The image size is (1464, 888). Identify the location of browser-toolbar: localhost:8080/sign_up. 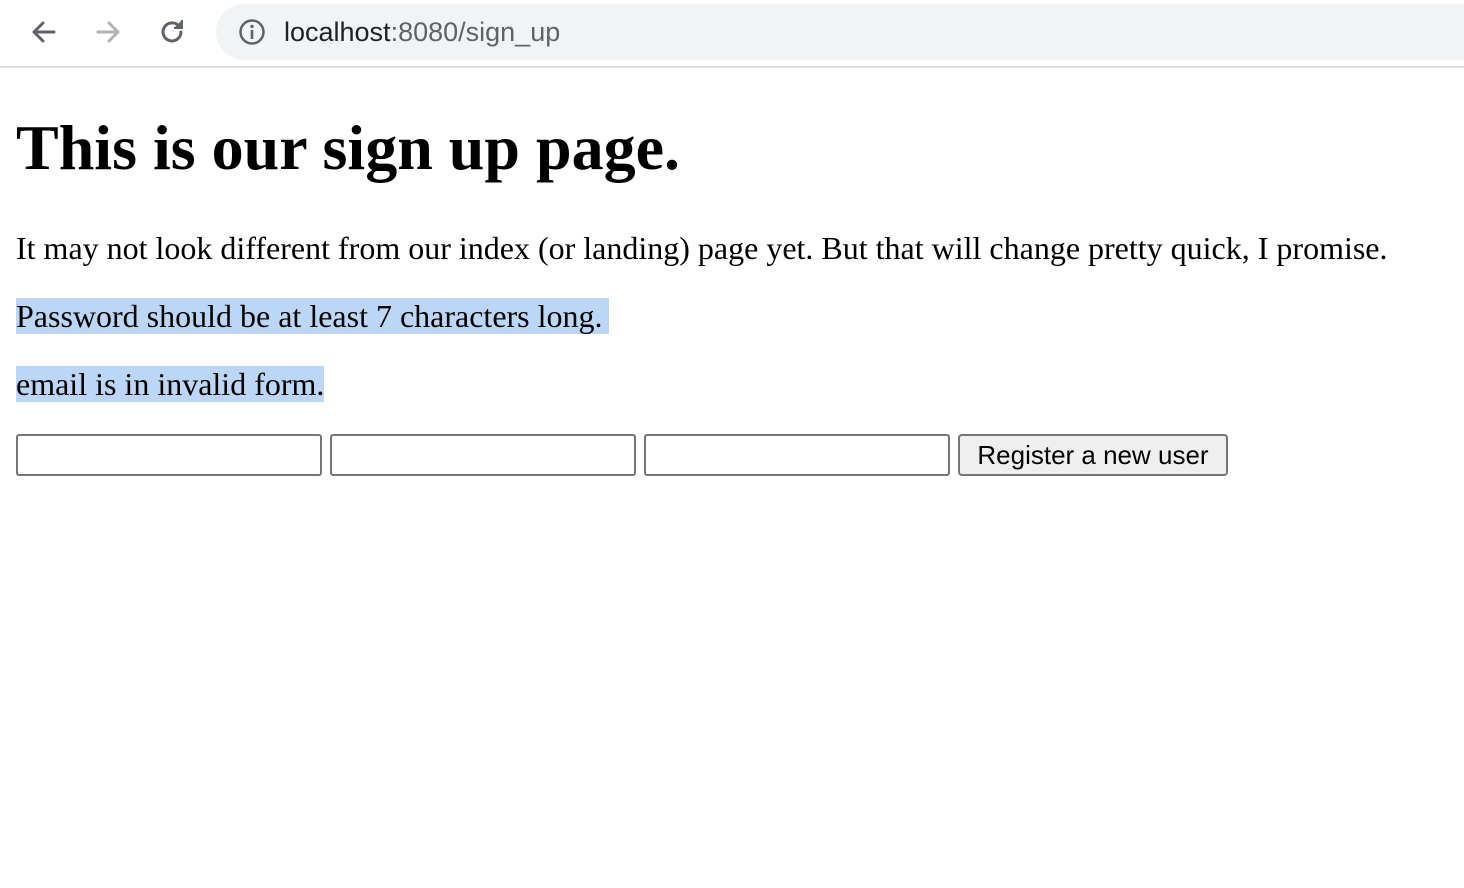
(732, 34).